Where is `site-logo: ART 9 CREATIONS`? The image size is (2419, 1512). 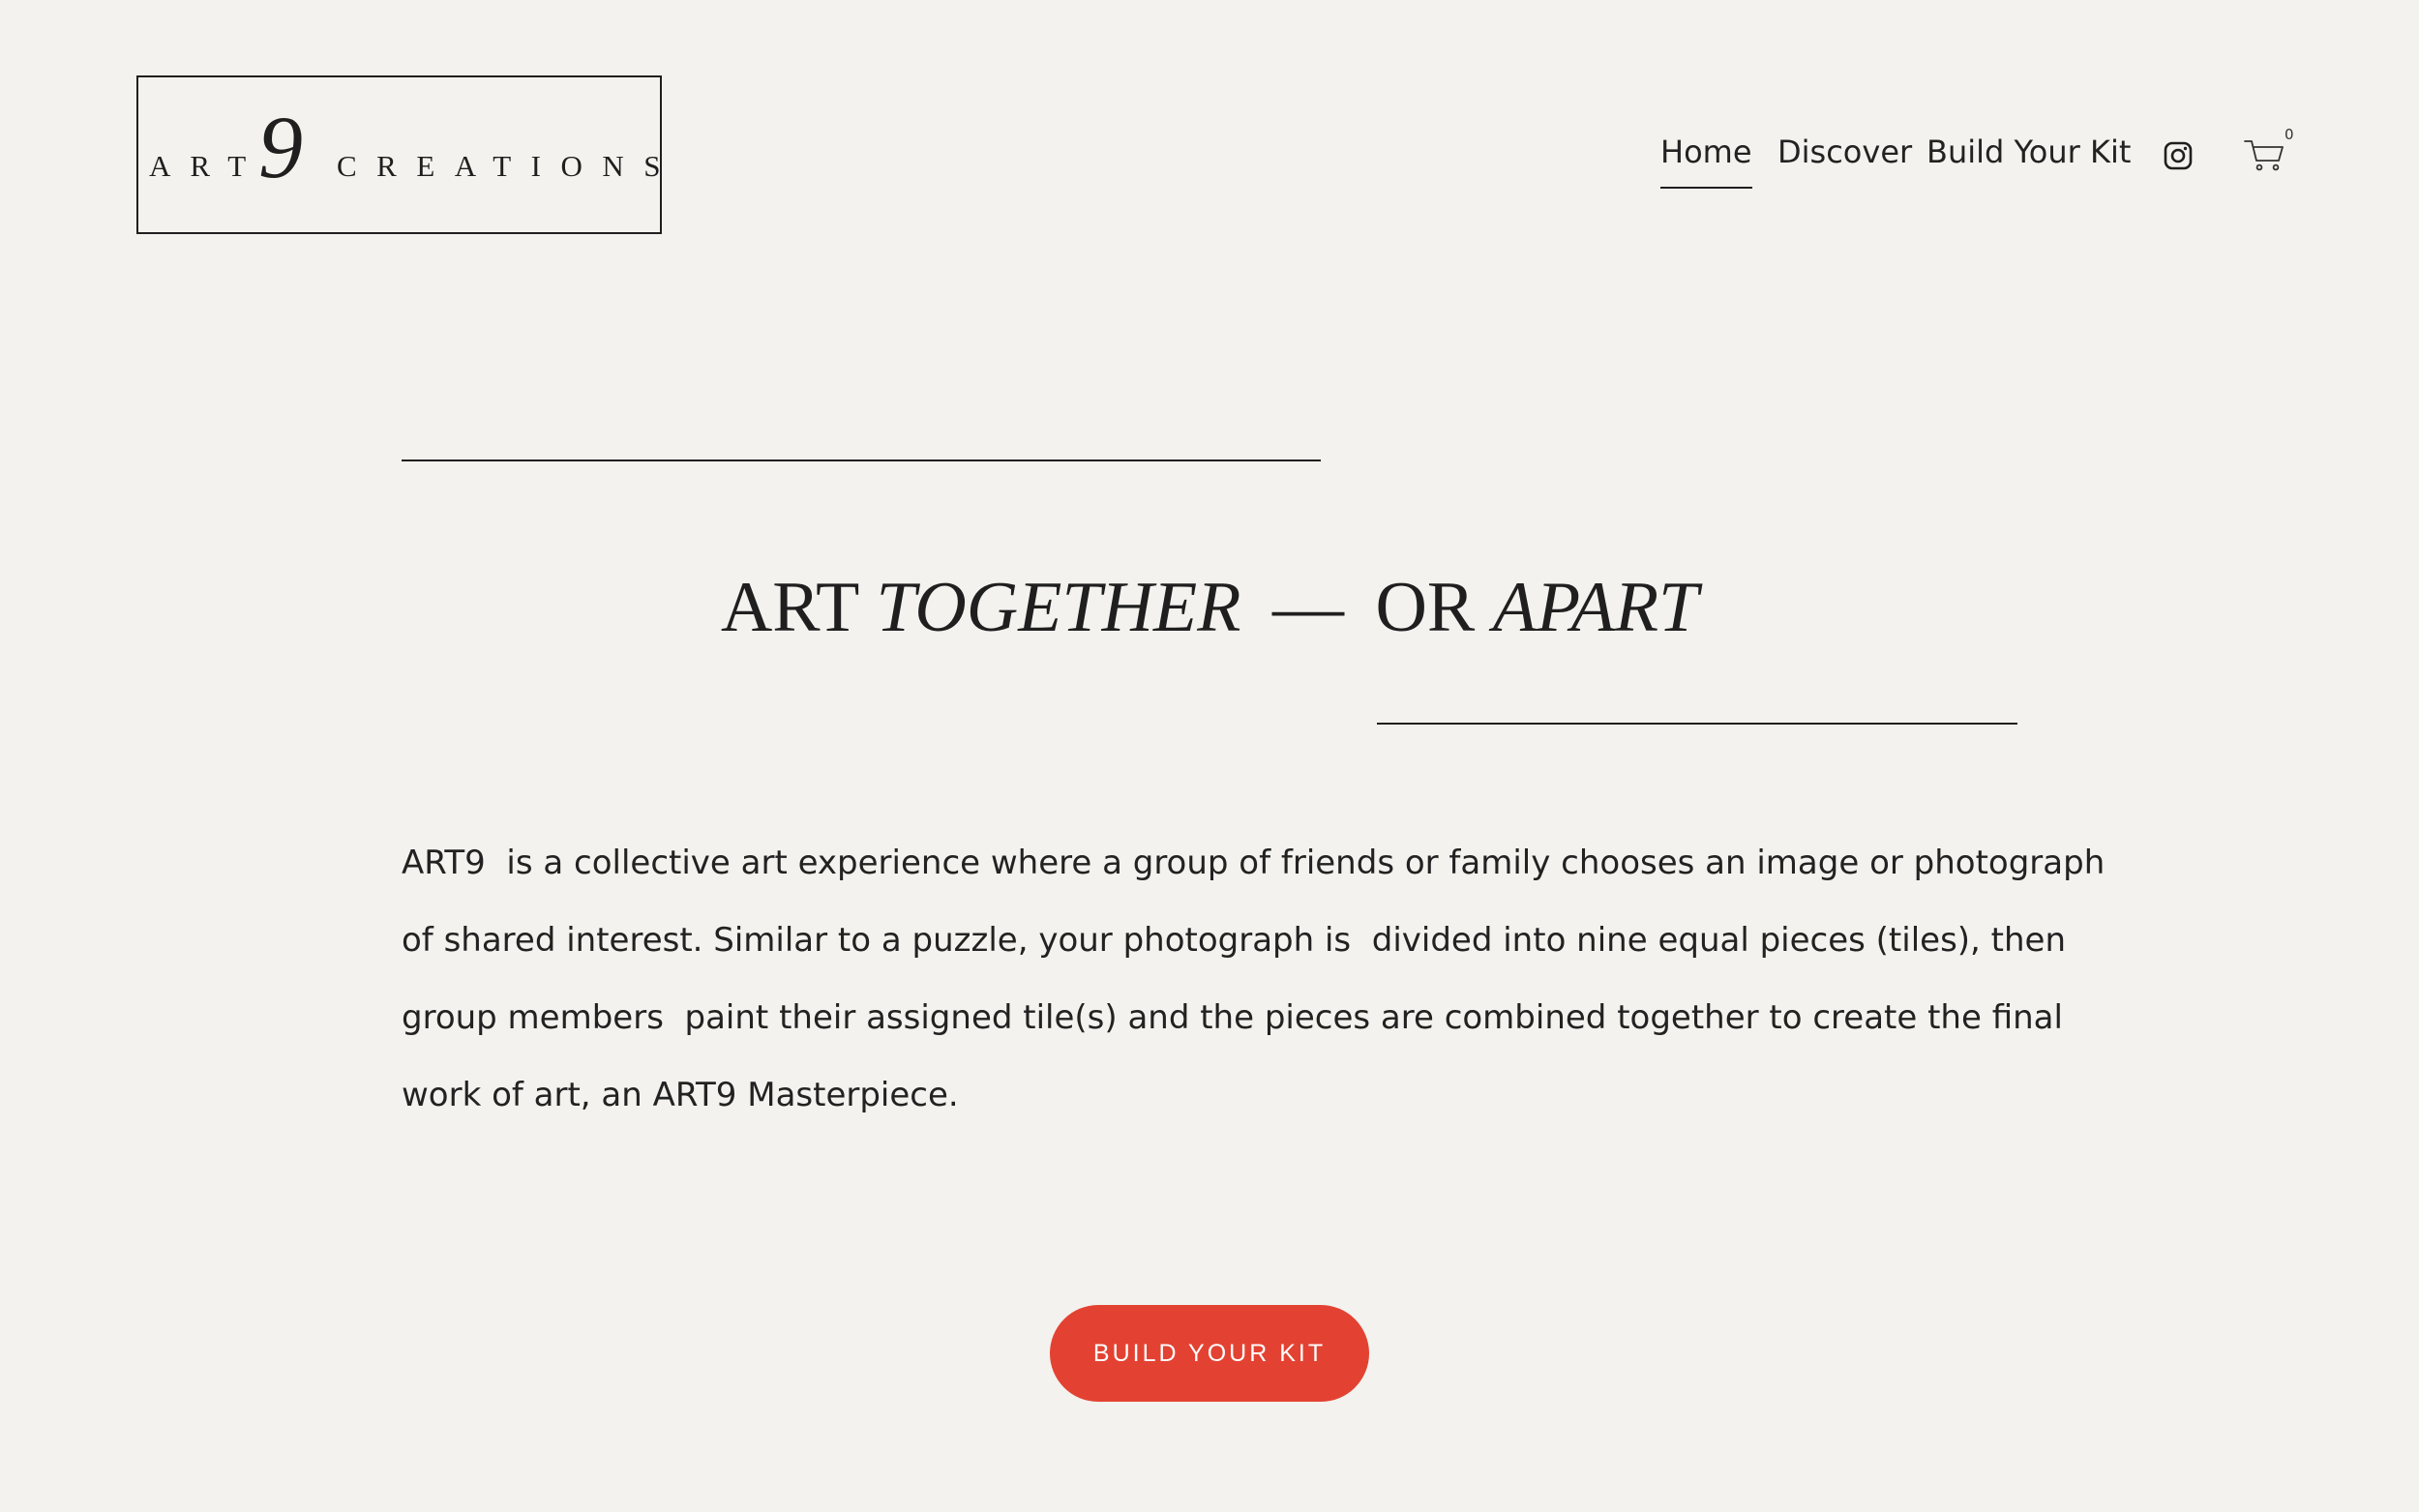
site-logo: ART 9 CREATIONS is located at coordinates (399, 155).